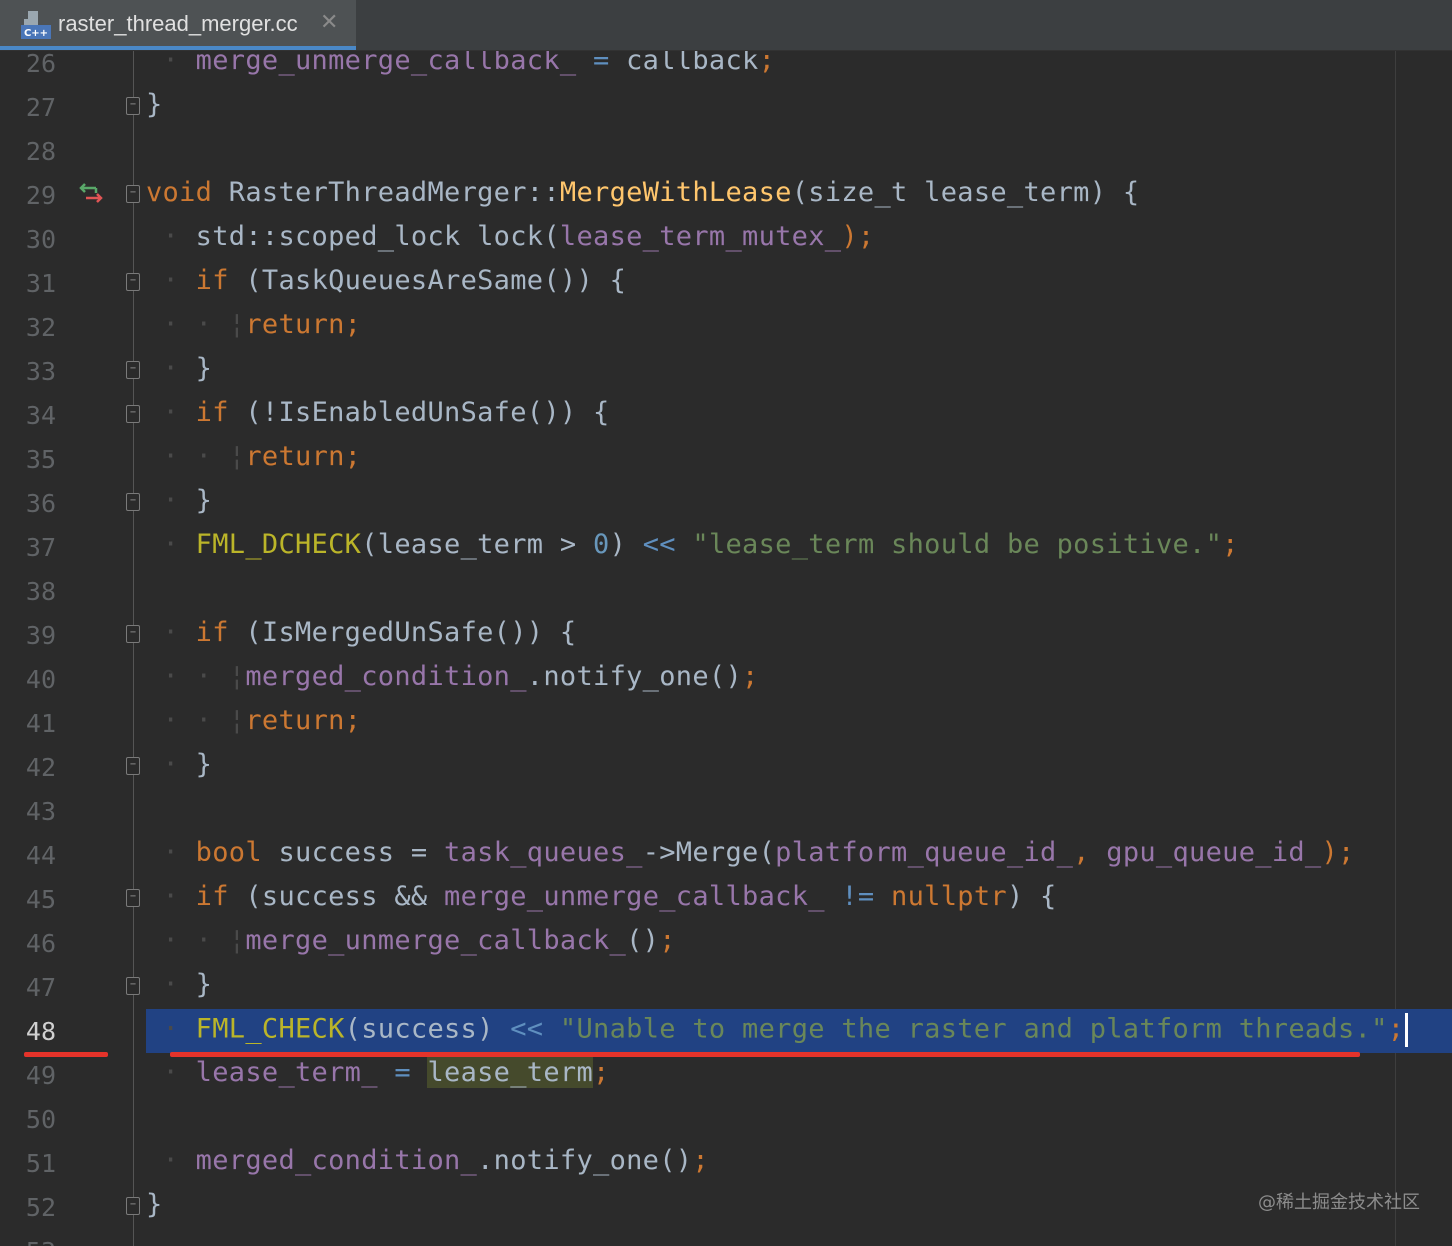 This screenshot has width=1452, height=1246. What do you see at coordinates (452, 676) in the screenshot?
I see `code-text: · · ¦merged_condition_.notify_one();` at bounding box center [452, 676].